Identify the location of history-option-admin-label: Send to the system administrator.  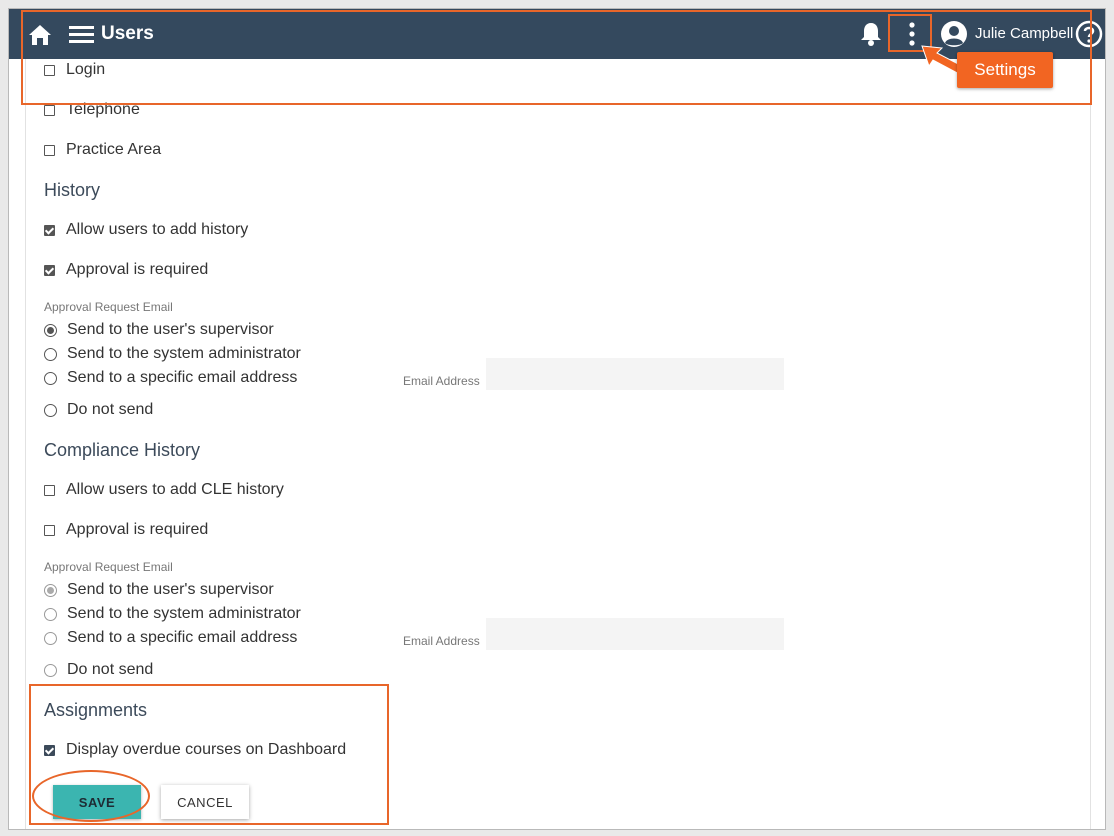
(184, 353).